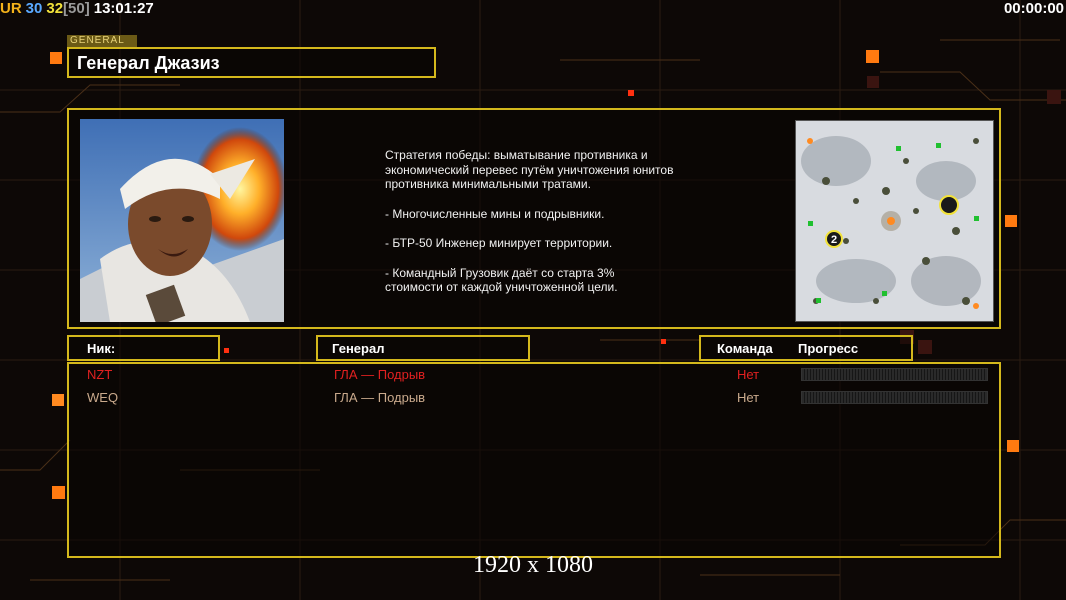  I want to click on description-line: - БТР-50 Инженер минирует территории., so click(499, 243).